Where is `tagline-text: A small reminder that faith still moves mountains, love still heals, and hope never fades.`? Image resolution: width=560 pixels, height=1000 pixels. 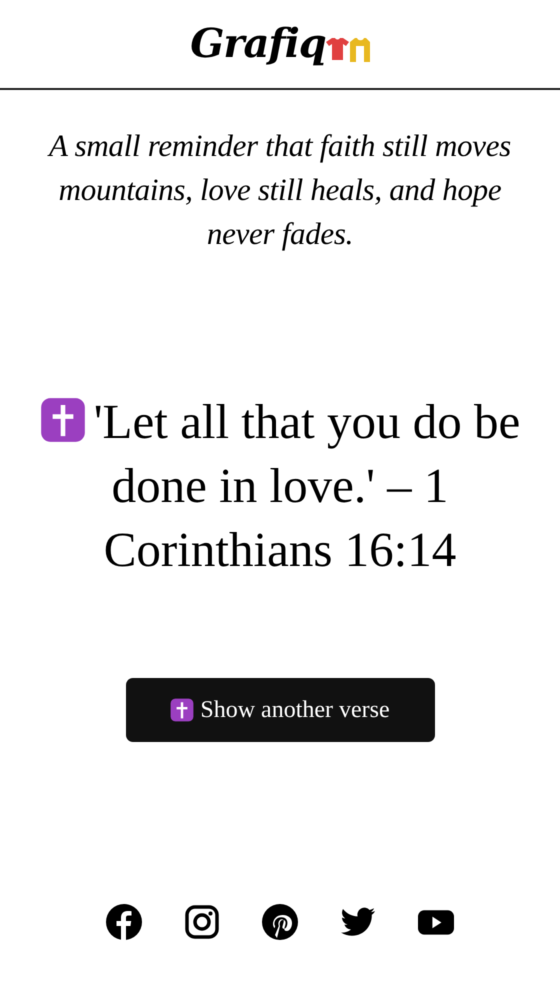 tagline-text: A small reminder that faith still moves mountains, love still heals, and hope never fades. is located at coordinates (279, 190).